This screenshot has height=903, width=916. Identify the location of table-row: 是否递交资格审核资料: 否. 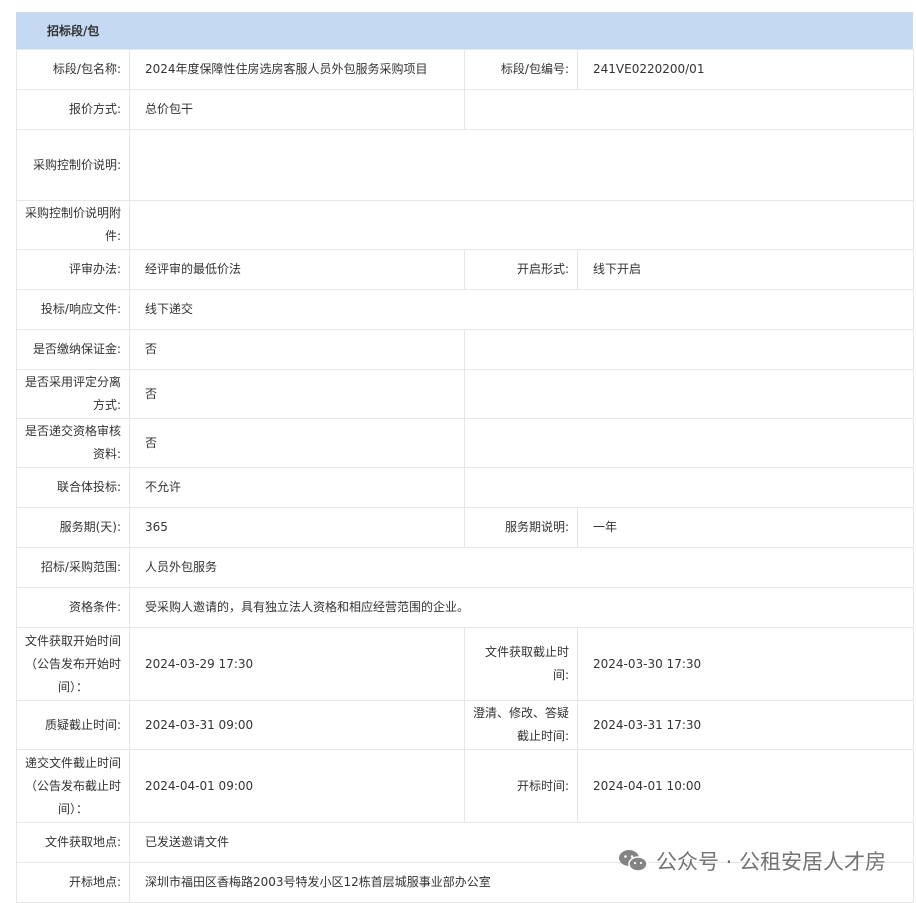
(465, 443).